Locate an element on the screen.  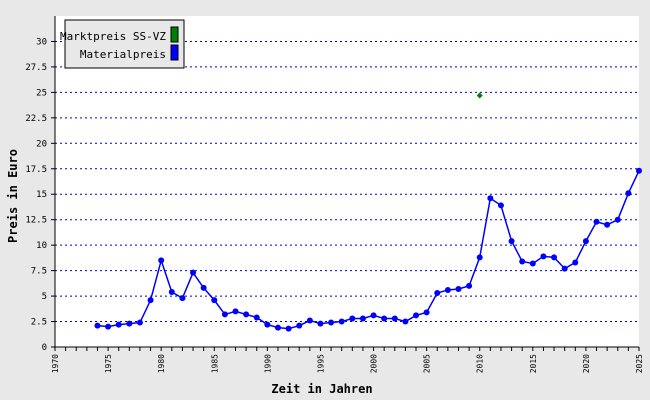
x-axis-label: Zeit in Jahren is located at coordinates (321, 389).